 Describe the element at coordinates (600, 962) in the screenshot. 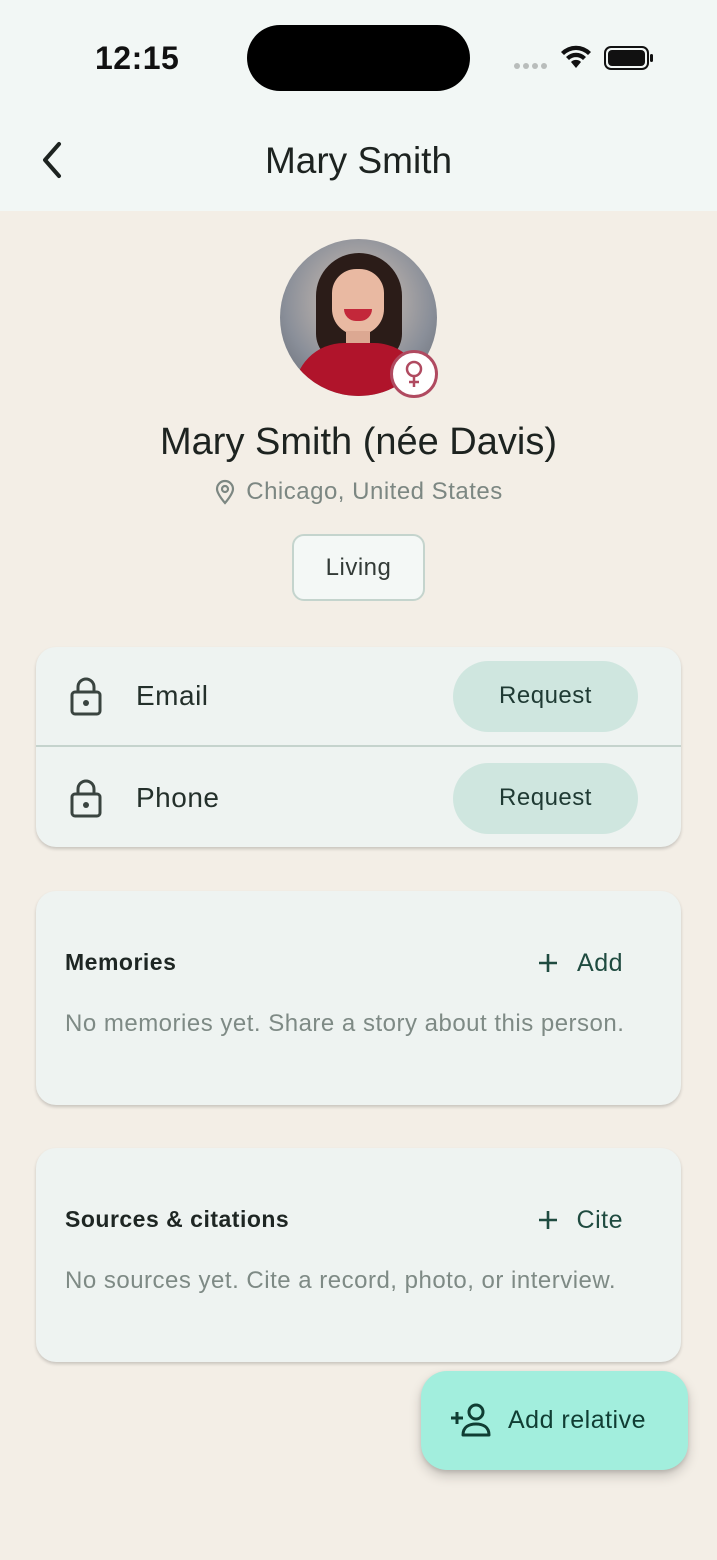

I see `add-memory-label: Add` at that location.